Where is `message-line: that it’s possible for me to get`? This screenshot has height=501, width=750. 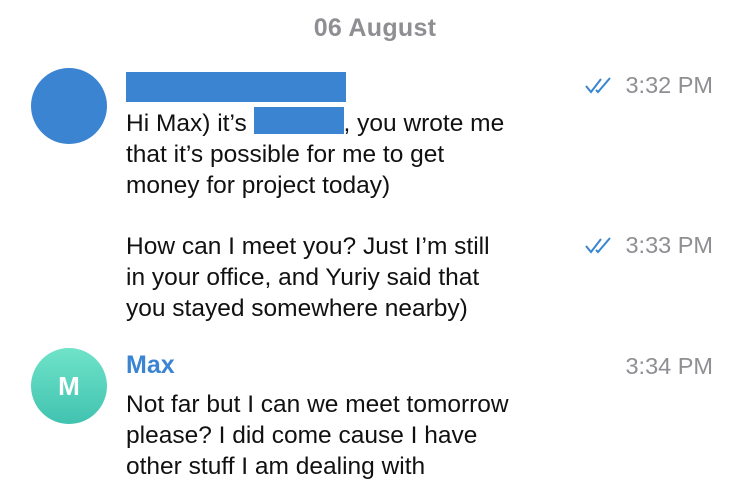
message-line: that it’s possible for me to get is located at coordinates (285, 154).